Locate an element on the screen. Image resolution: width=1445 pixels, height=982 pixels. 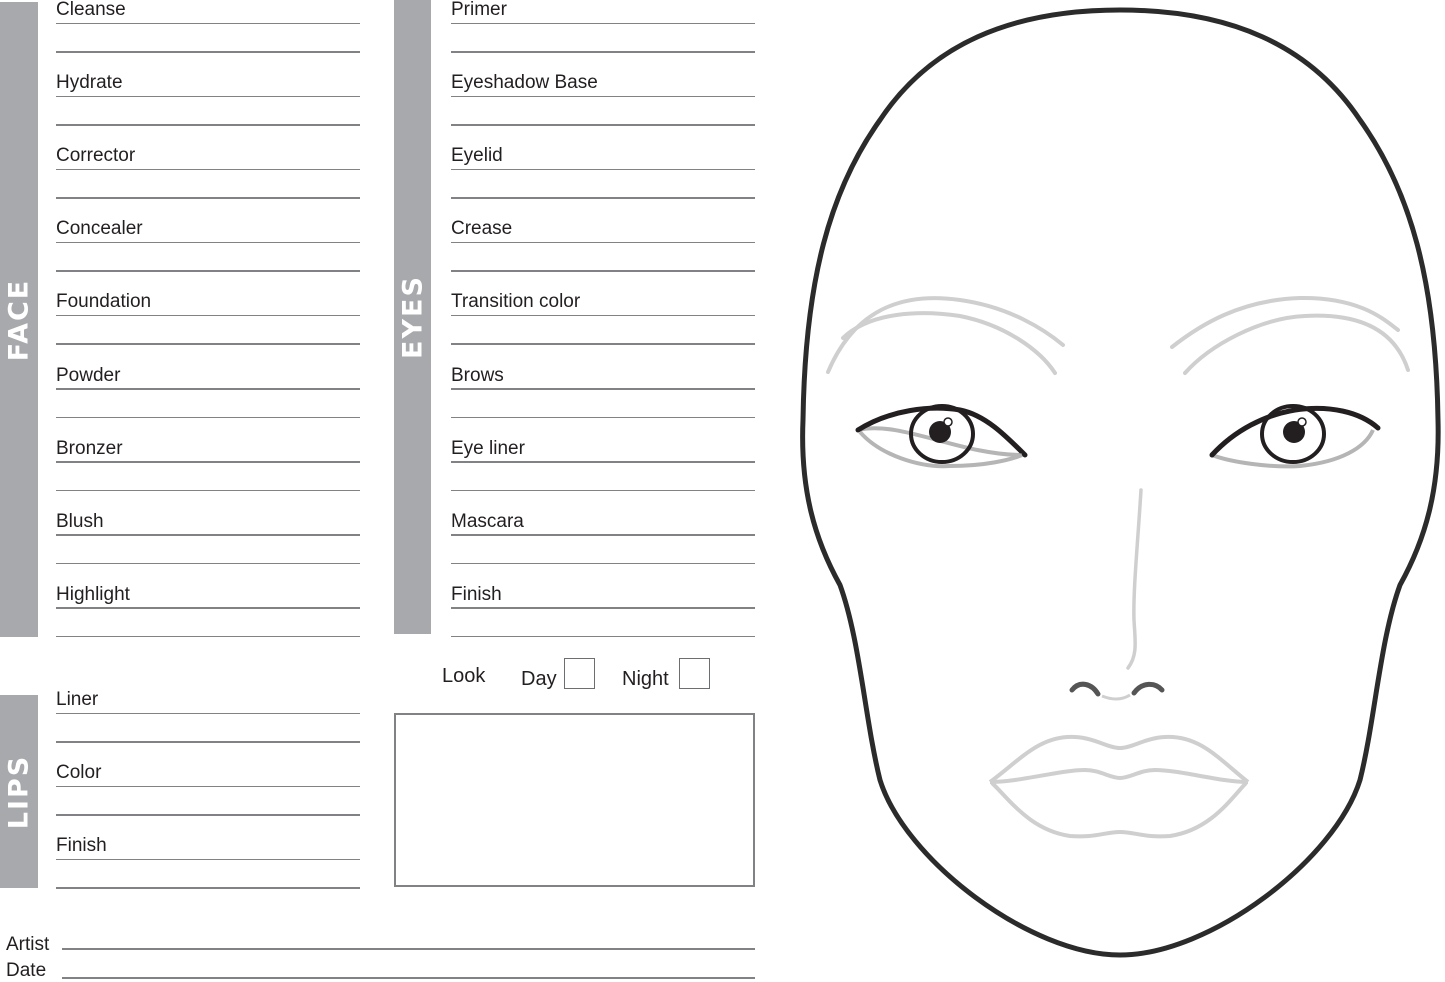
left-eye is located at coordinates (941, 436).